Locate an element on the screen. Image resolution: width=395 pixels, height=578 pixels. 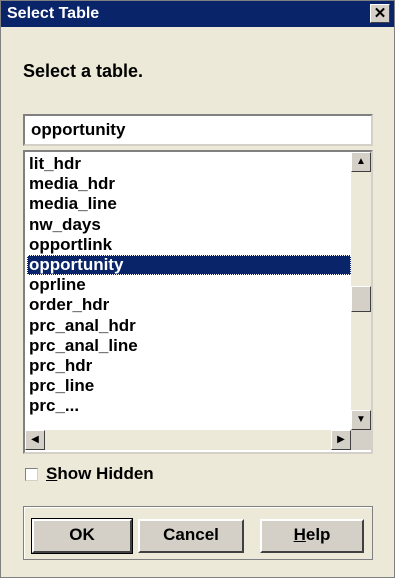
button-group: OK Cancel Help is located at coordinates (198, 533).